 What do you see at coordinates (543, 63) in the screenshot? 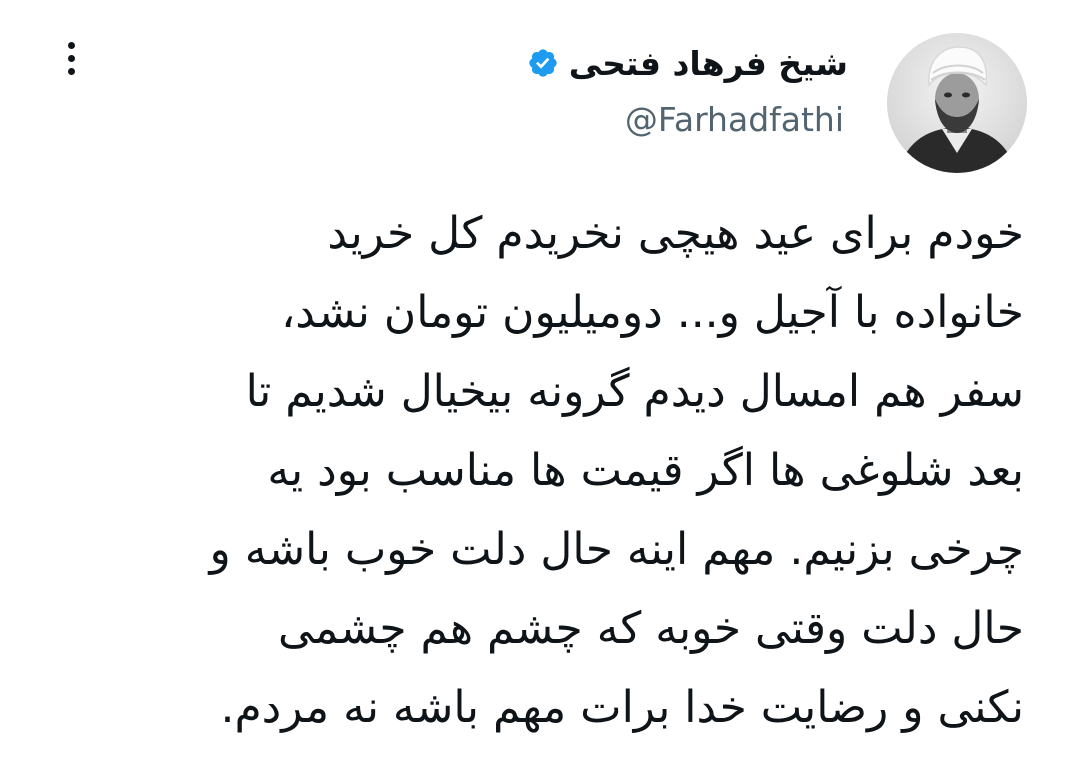
I see `verified-badge-icon` at bounding box center [543, 63].